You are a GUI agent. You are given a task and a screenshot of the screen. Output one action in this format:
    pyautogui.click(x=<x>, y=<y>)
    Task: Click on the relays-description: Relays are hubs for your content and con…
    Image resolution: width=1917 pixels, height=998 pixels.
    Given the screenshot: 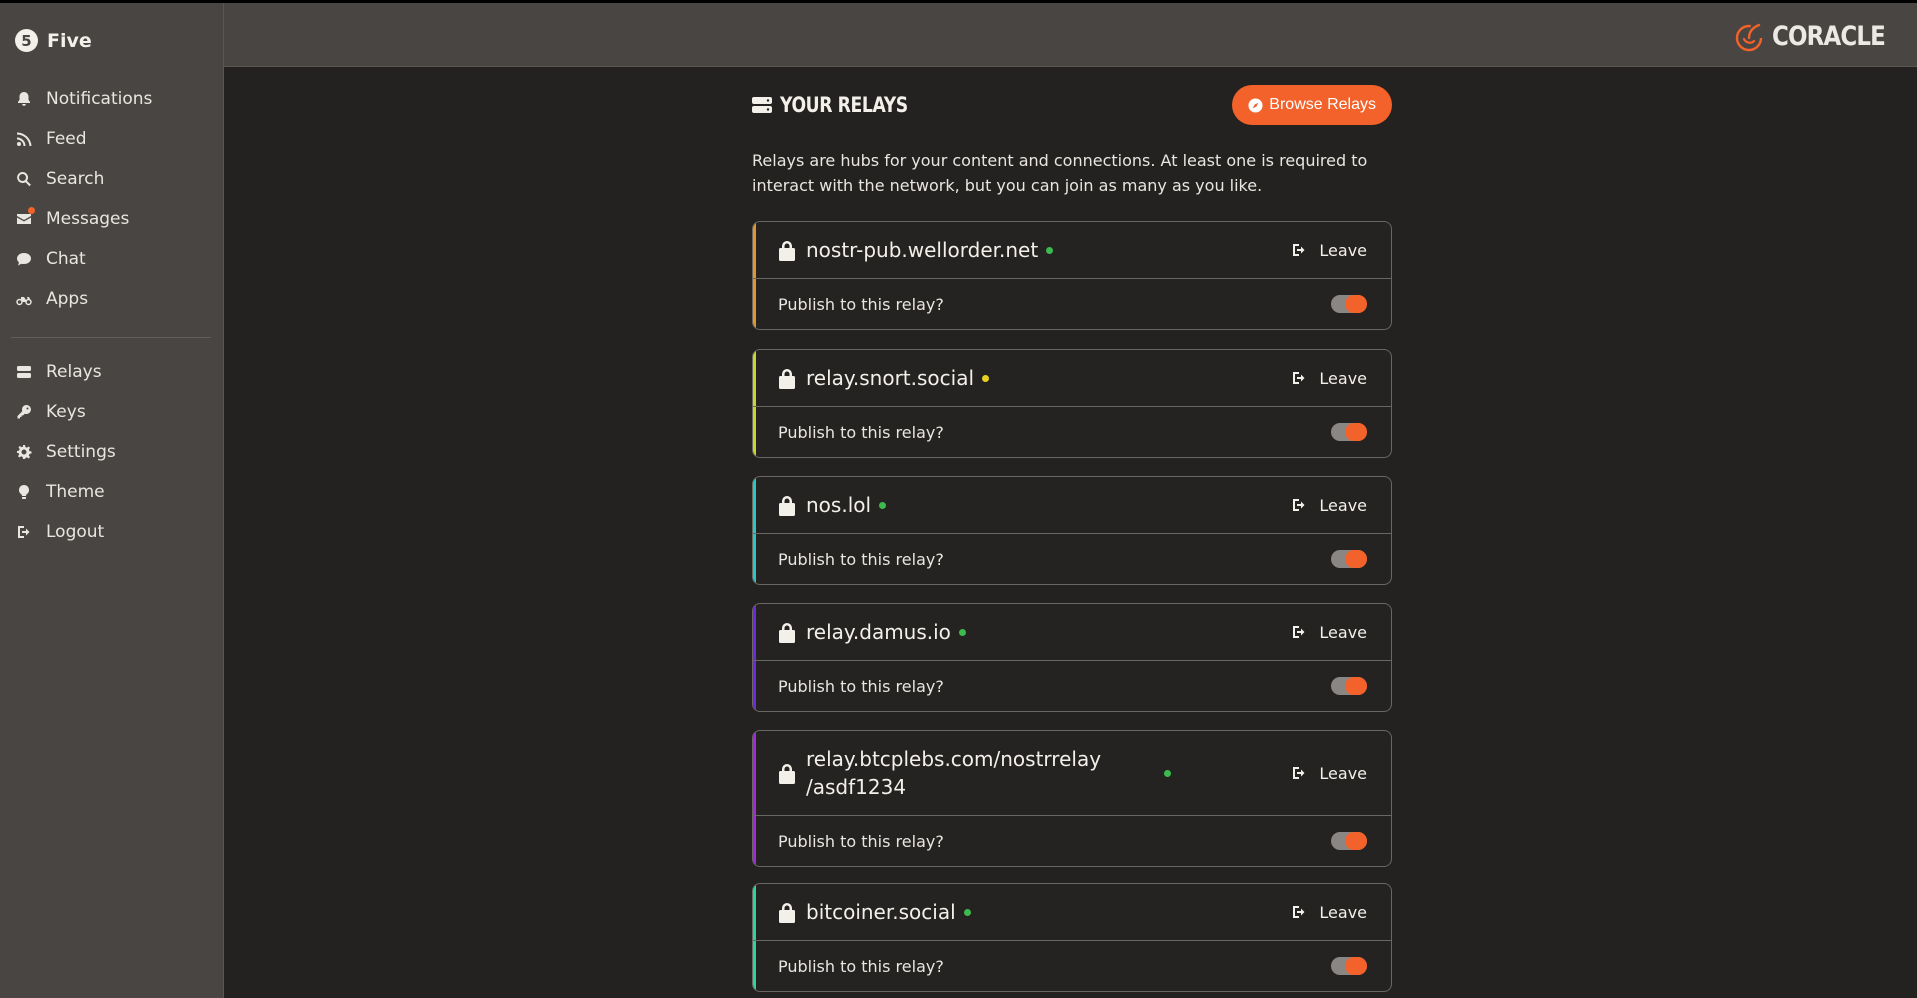 What is the action you would take?
    pyautogui.click(x=1060, y=173)
    